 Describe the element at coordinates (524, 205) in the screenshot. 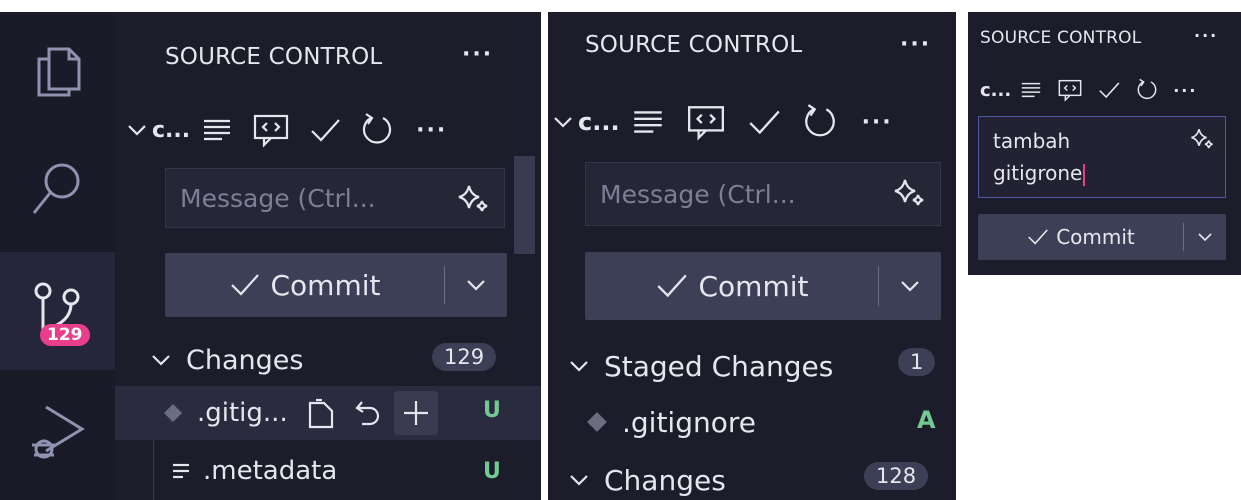

I see `scrollbar` at that location.